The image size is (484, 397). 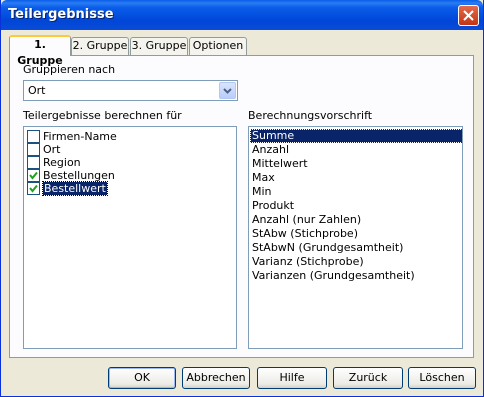 What do you see at coordinates (79, 175) in the screenshot?
I see `check-label: Bestellungen` at bounding box center [79, 175].